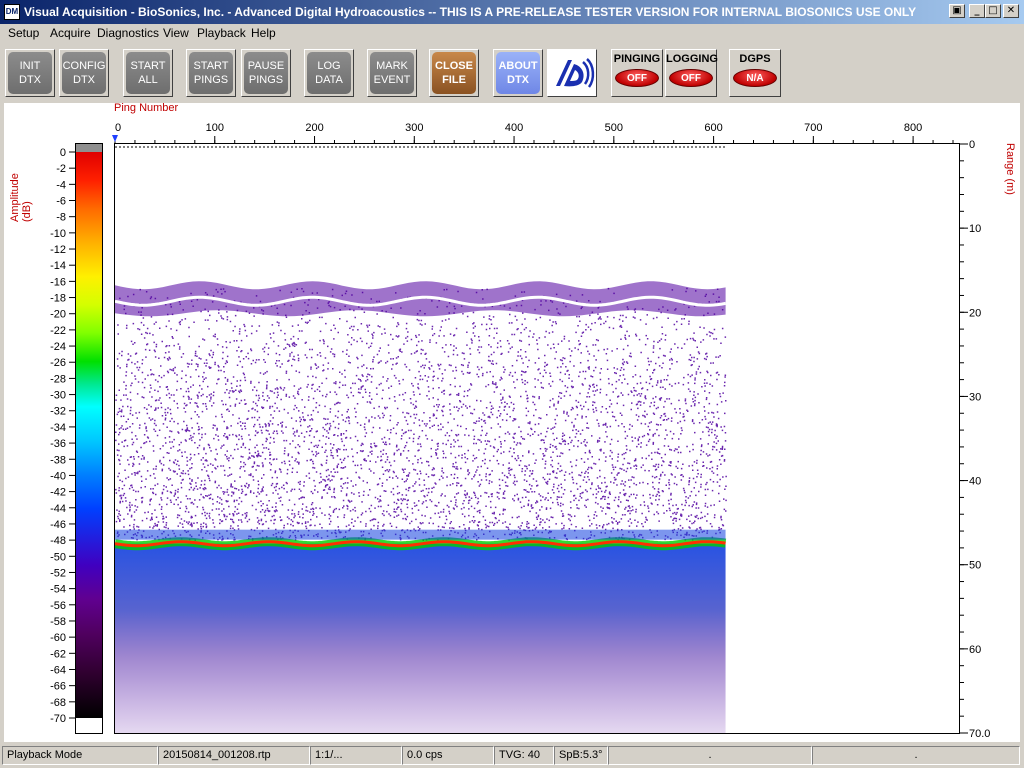 This screenshot has width=1024, height=768. Describe the element at coordinates (221, 33) in the screenshot. I see `menu-playback: Playback` at that location.